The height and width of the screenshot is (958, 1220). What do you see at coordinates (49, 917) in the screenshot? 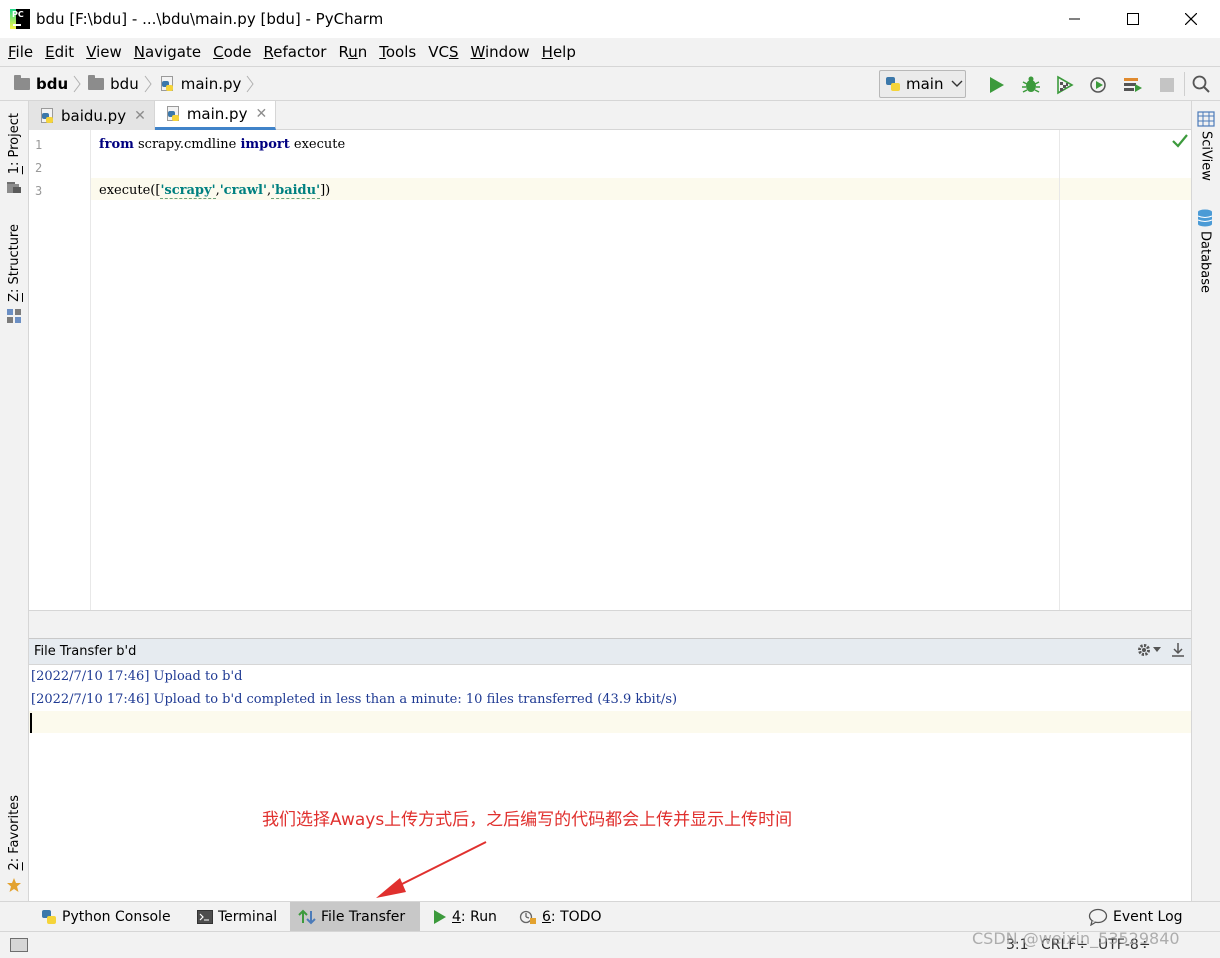
I see `python-icon` at bounding box center [49, 917].